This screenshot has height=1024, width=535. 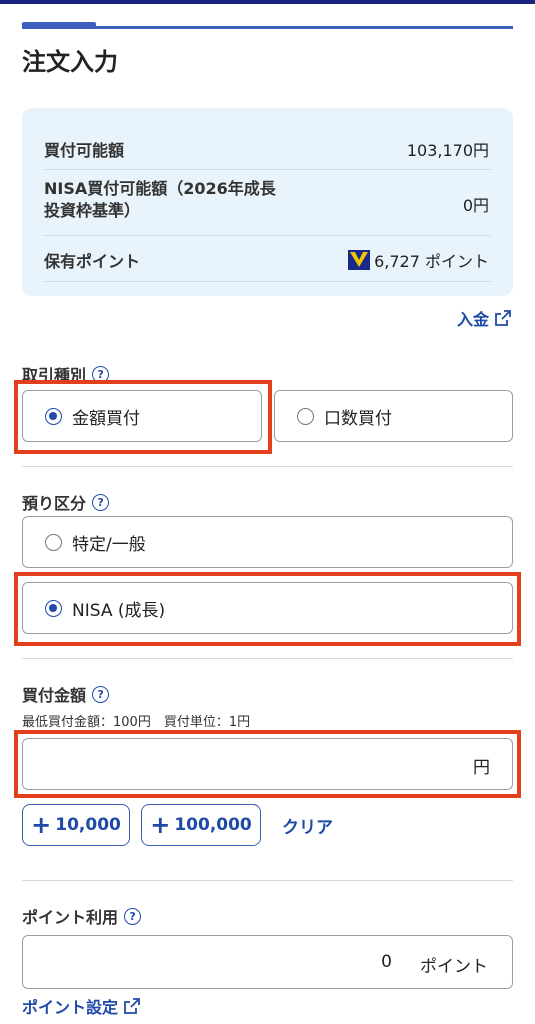 I want to click on deposit-link-label: 入金, so click(x=472, y=319).